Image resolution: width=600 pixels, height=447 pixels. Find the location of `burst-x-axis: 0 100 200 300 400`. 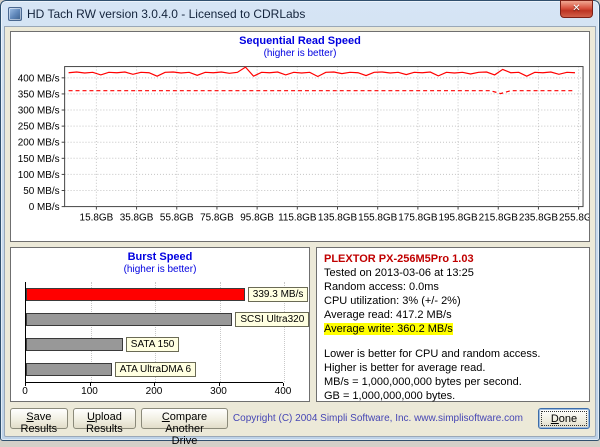

burst-x-axis: 0 100 200 300 400 is located at coordinates (156, 389).